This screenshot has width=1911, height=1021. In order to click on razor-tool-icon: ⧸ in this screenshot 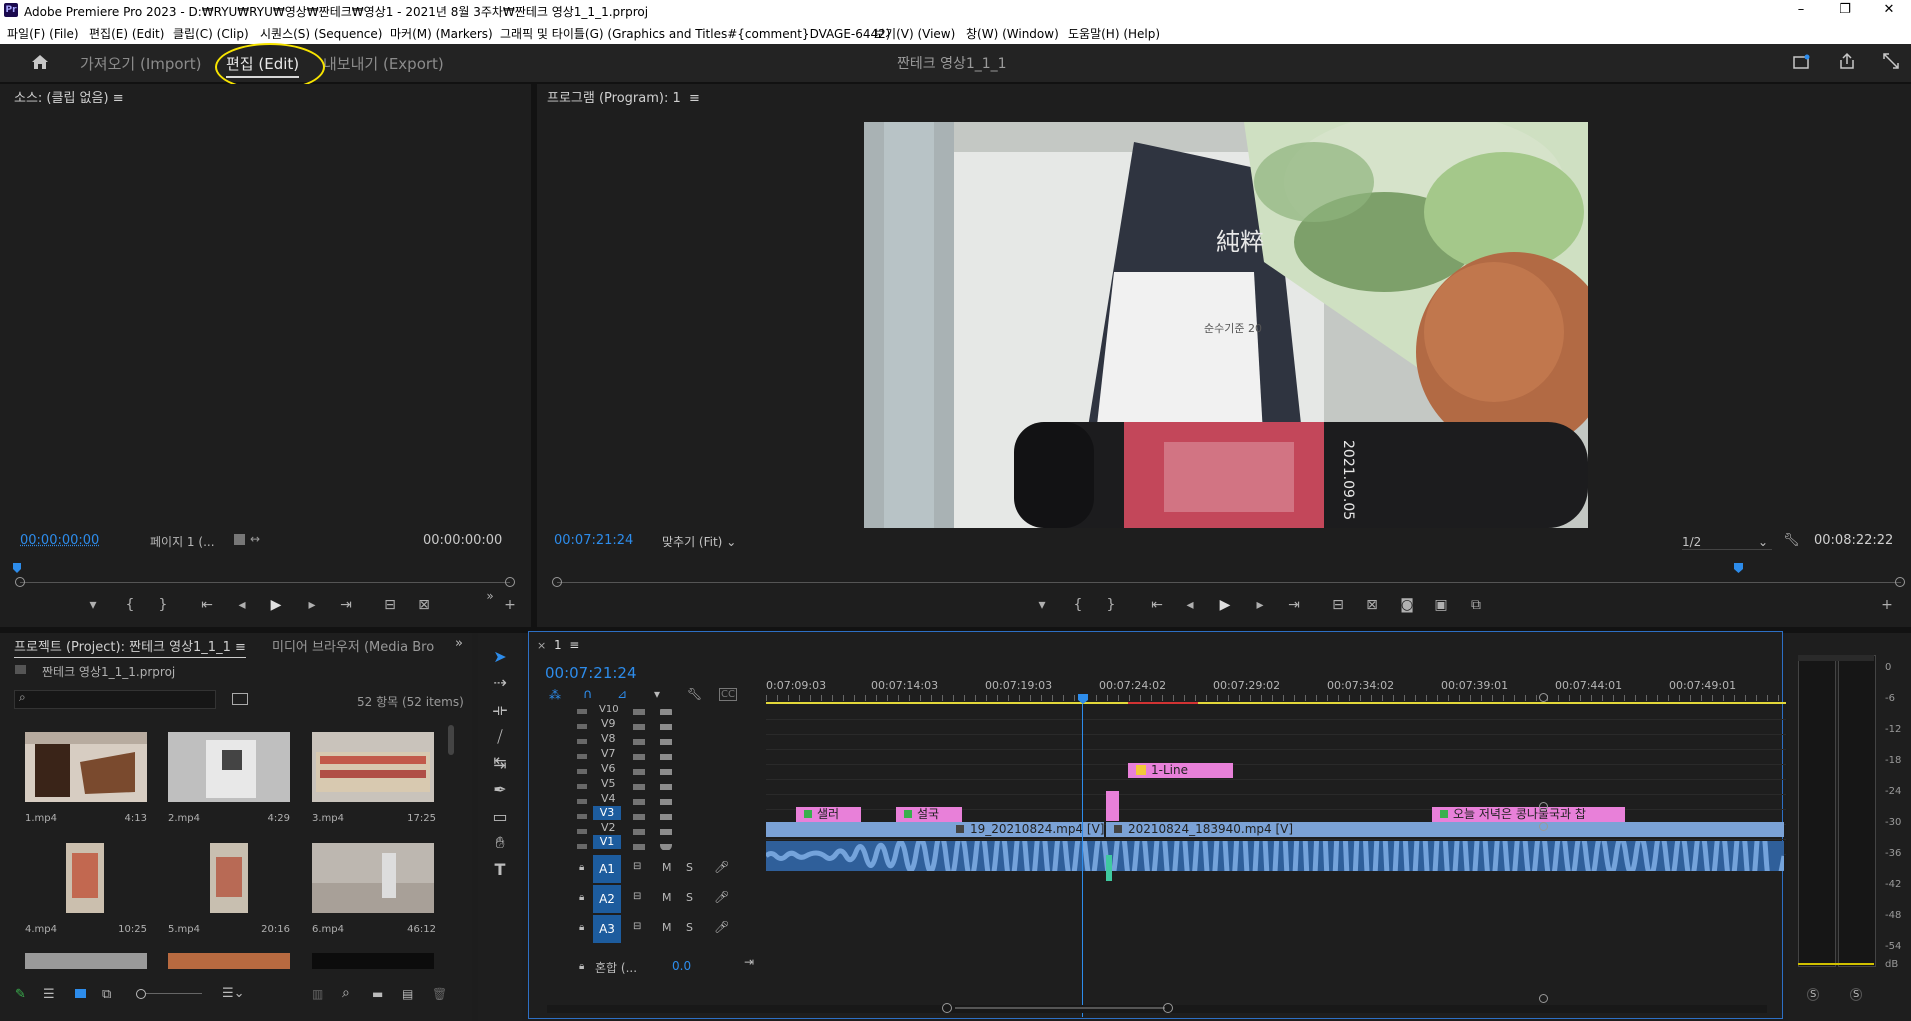, I will do `click(500, 737)`.